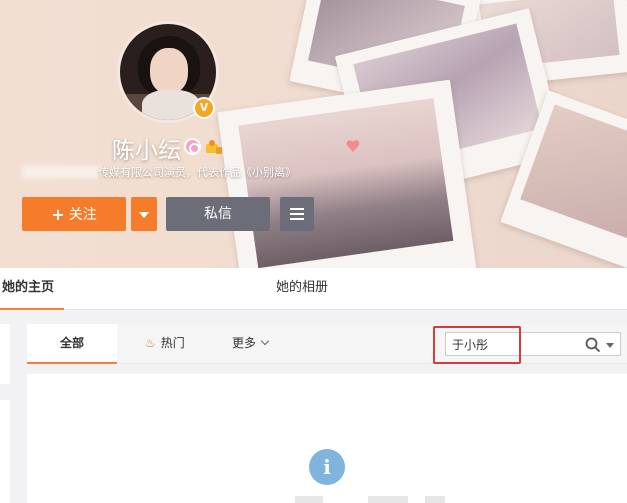  Describe the element at coordinates (197, 172) in the screenshot. I see `profile-bio: 传媒有限公司演员，代表作品《小别离》` at that location.